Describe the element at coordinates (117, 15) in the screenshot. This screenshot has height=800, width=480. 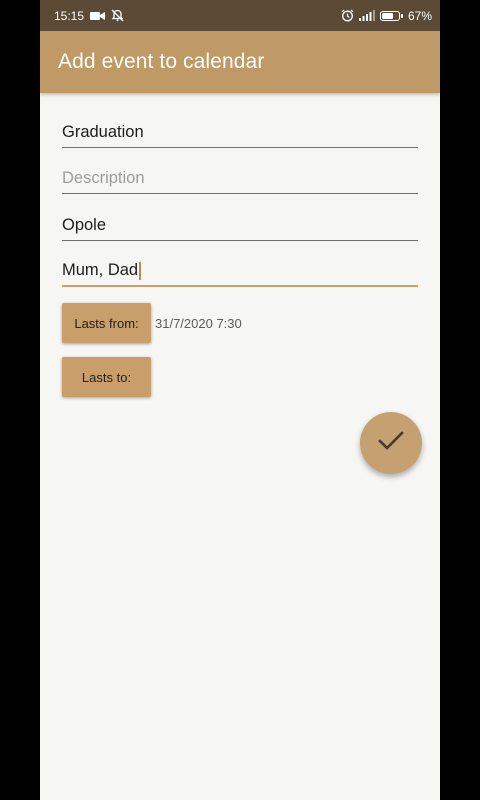
I see `notifications-off-icon` at that location.